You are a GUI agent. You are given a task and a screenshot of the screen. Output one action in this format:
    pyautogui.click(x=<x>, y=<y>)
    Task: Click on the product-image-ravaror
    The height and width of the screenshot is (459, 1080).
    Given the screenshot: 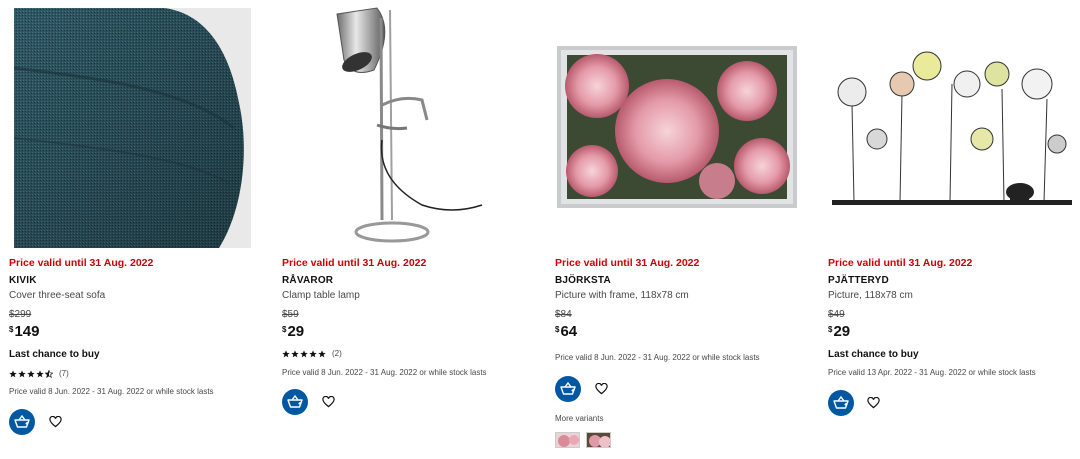 What is the action you would take?
    pyautogui.click(x=407, y=125)
    